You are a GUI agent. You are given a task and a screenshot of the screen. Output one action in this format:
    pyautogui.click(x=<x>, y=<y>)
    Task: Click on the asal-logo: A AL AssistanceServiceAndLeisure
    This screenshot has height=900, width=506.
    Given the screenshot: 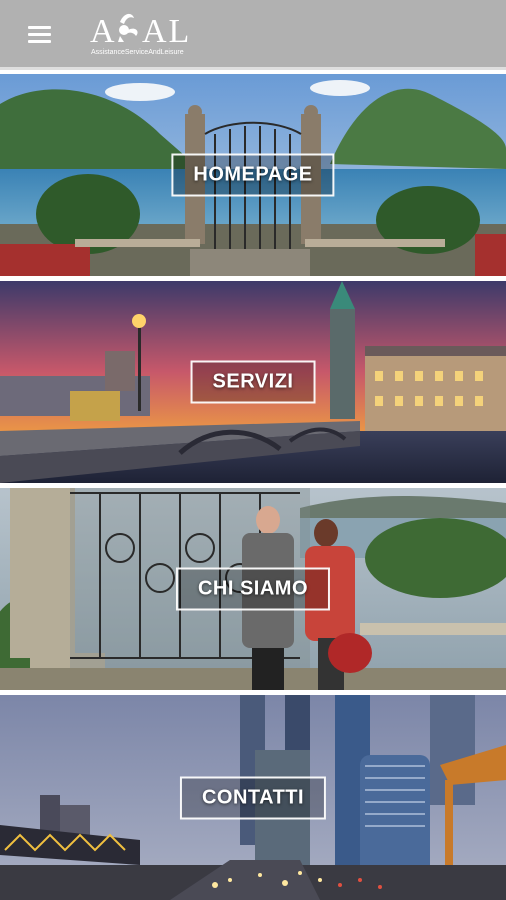 What is the action you would take?
    pyautogui.click(x=145, y=34)
    